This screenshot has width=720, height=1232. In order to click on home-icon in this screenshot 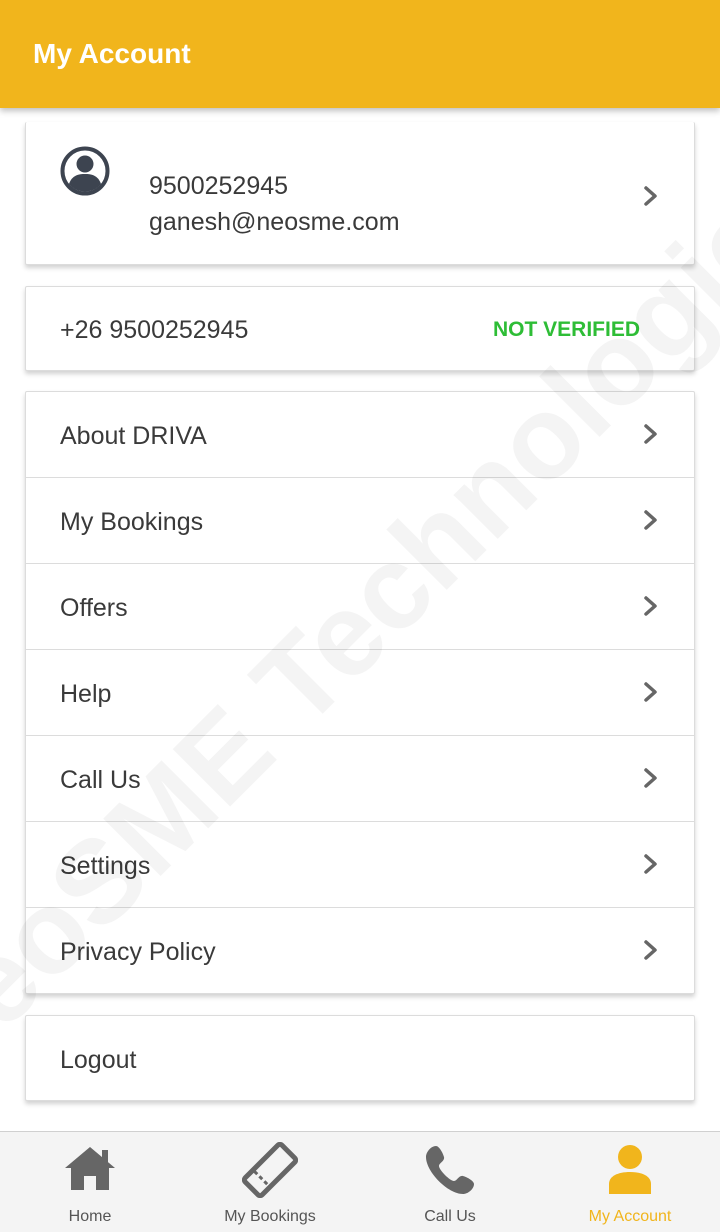, I will do `click(90, 1168)`.